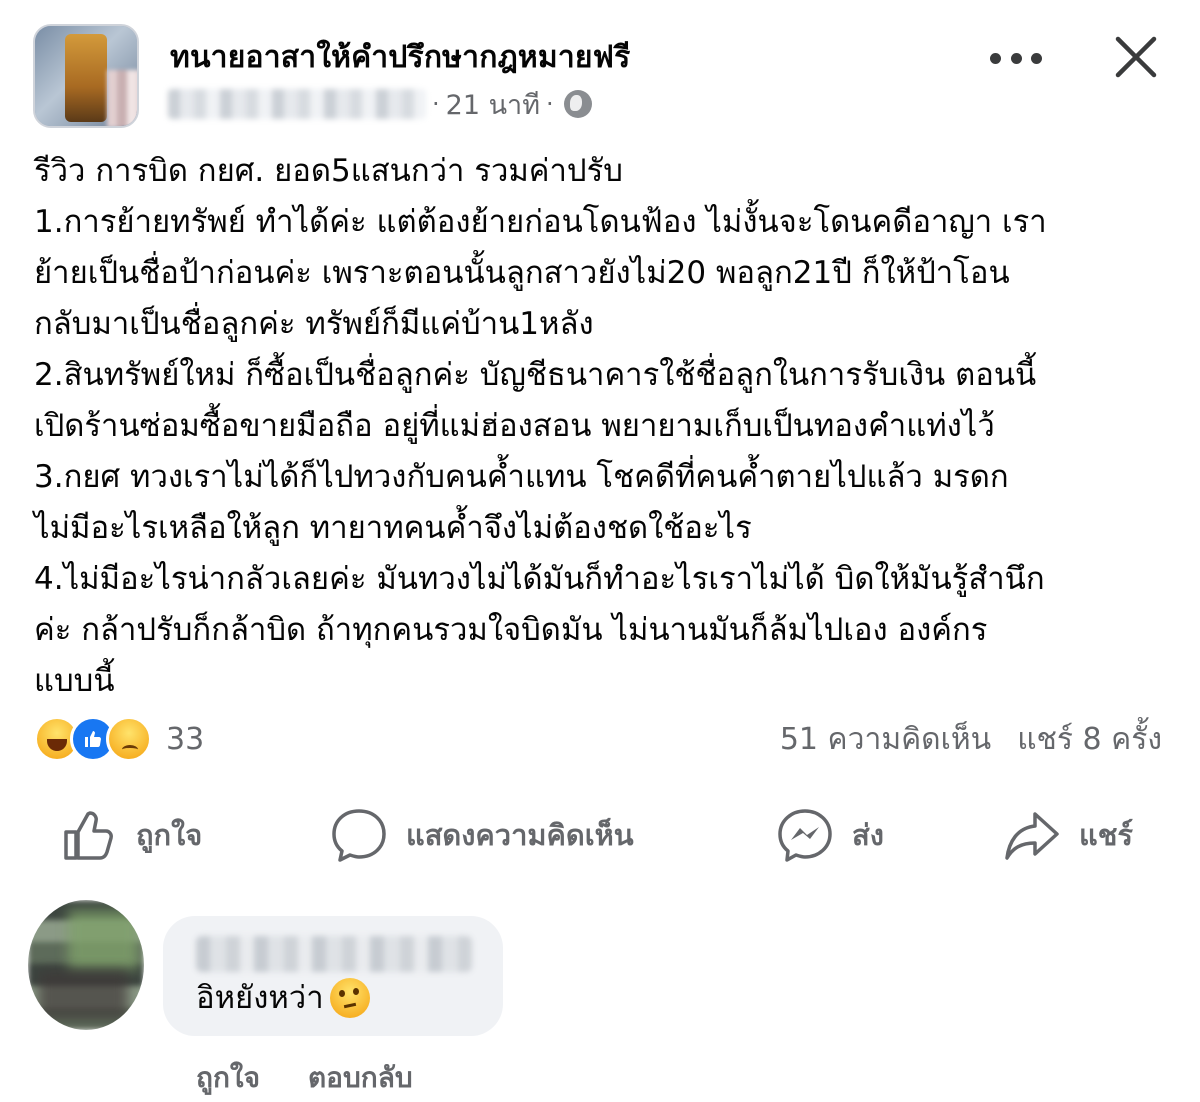  Describe the element at coordinates (1106, 835) in the screenshot. I see `share-button-label: แชร์` at that location.